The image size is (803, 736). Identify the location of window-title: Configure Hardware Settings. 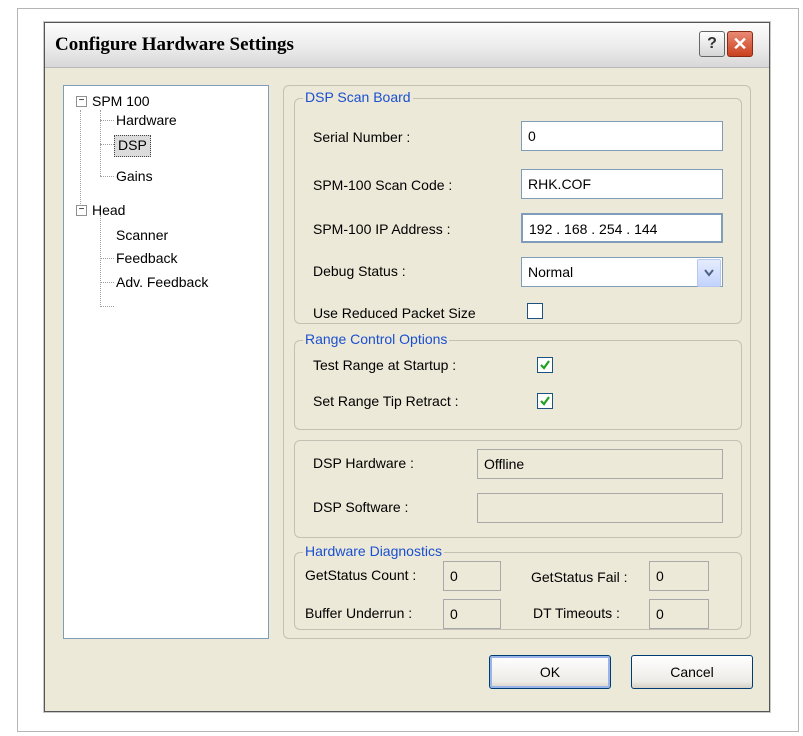
(174, 44).